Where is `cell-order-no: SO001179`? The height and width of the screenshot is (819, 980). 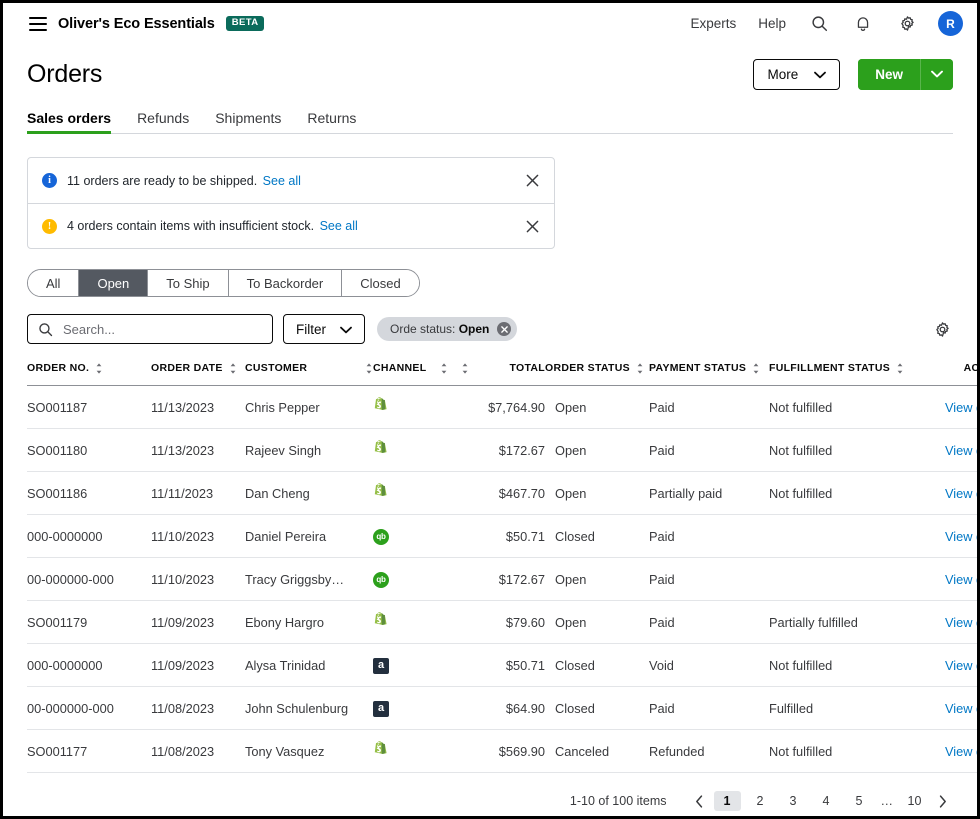
cell-order-no: SO001179 is located at coordinates (89, 622).